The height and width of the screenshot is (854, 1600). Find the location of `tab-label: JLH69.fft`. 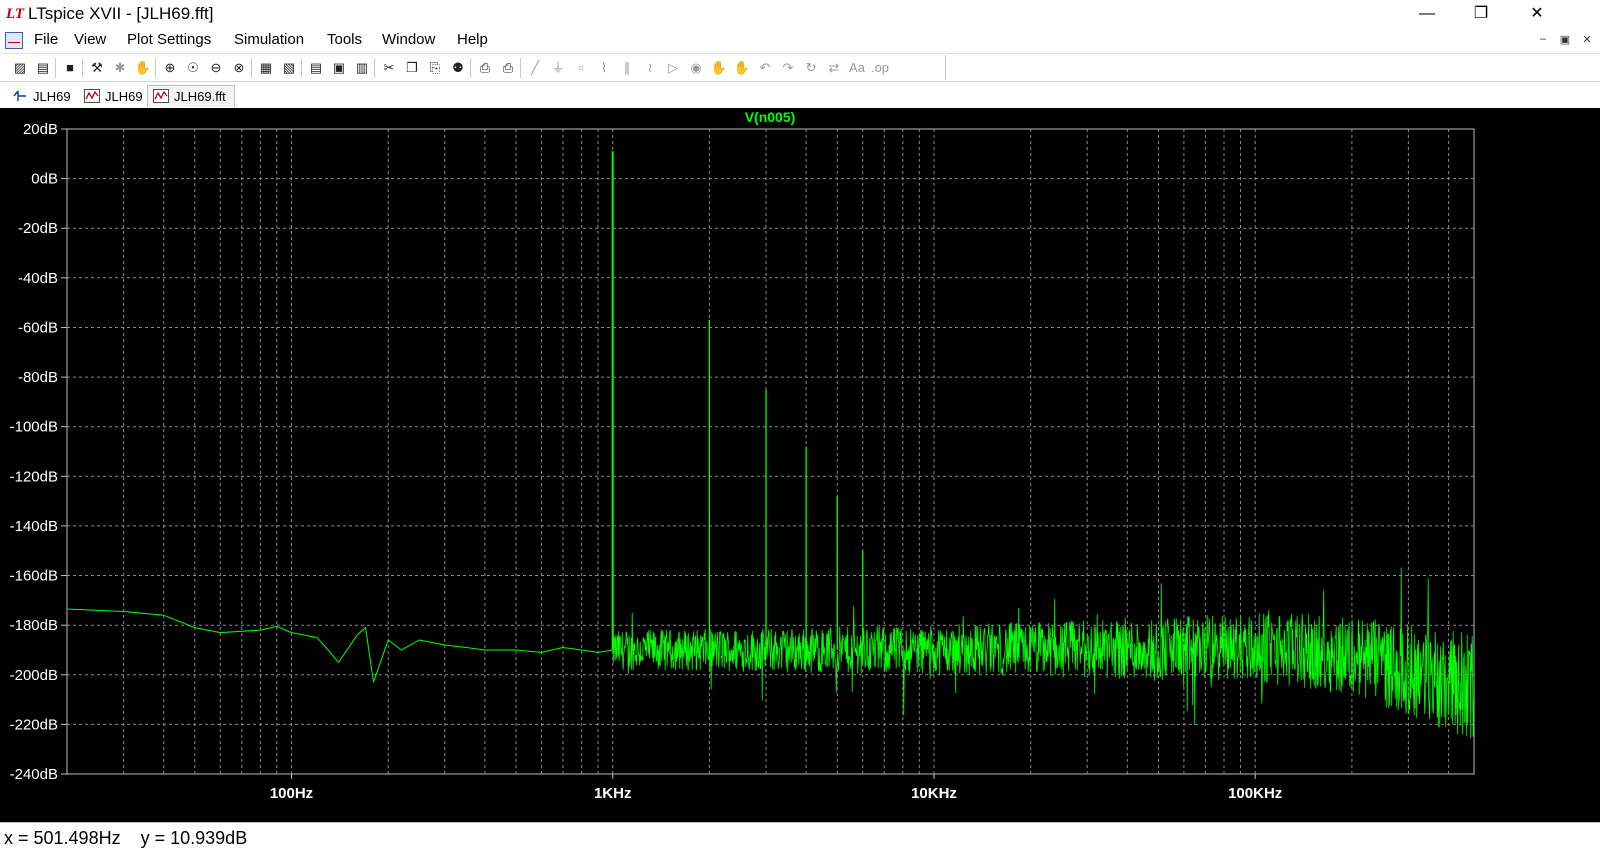

tab-label: JLH69.fft is located at coordinates (200, 96).